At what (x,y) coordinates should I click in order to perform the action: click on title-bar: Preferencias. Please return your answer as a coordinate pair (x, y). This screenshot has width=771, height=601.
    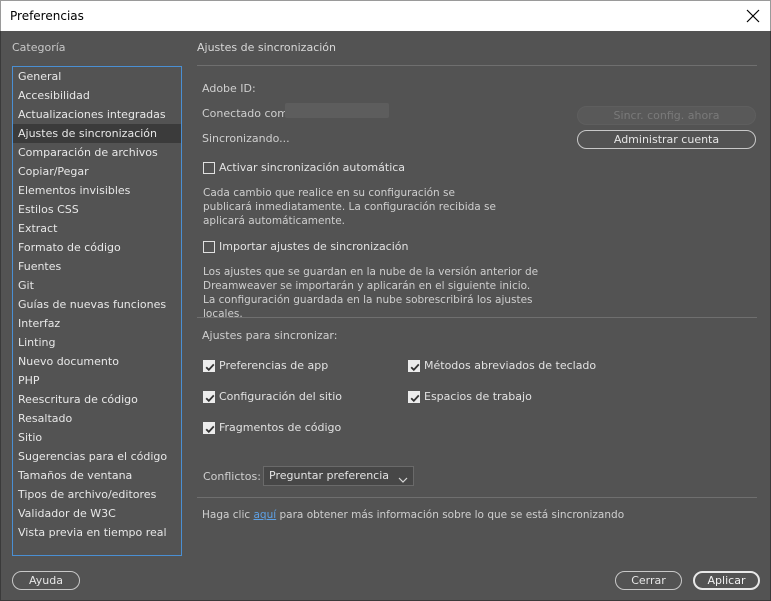
    Looking at the image, I should click on (385, 15).